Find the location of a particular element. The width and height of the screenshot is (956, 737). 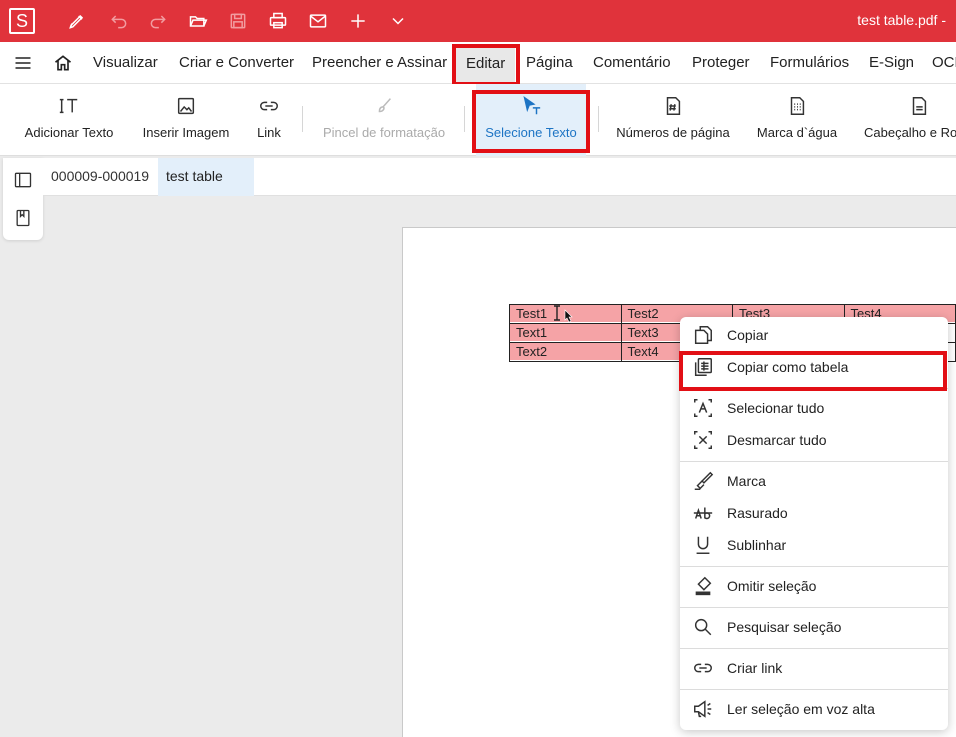

table-cell: Text2 is located at coordinates (565, 352).